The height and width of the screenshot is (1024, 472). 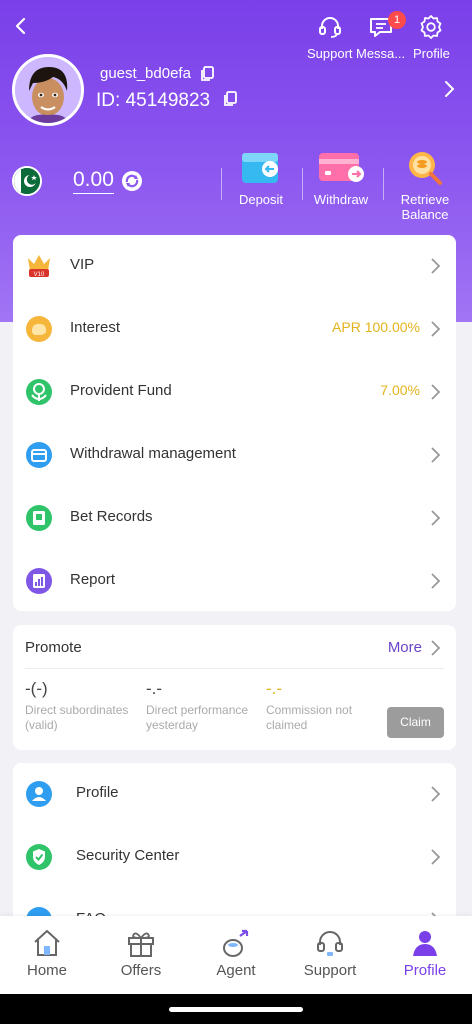 I want to click on retrieve-label-1: Retrieve, so click(x=425, y=199).